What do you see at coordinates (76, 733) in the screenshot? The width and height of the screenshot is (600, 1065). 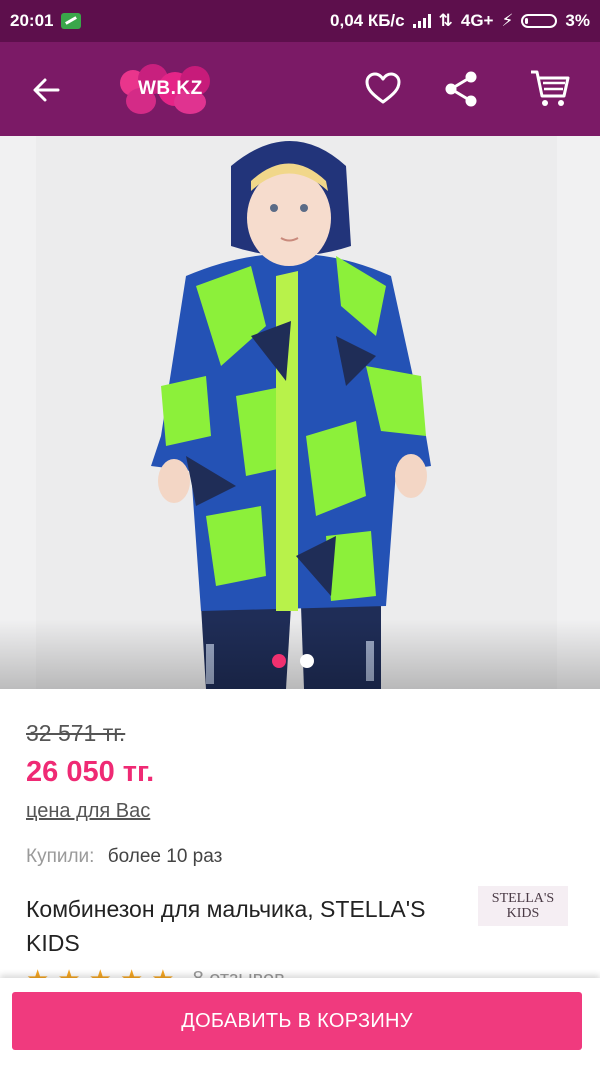 I see `old-price: 32 571 тг.` at bounding box center [76, 733].